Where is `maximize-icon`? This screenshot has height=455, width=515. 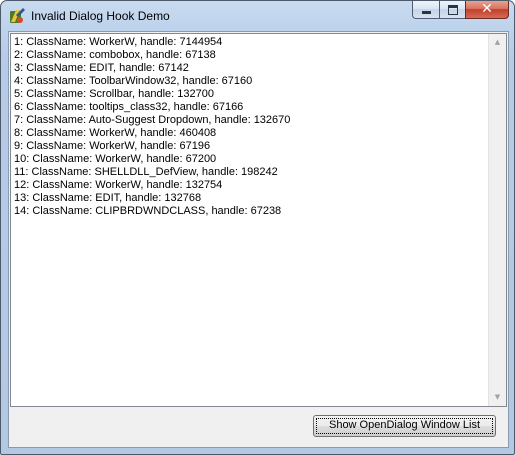
maximize-icon is located at coordinates (453, 10).